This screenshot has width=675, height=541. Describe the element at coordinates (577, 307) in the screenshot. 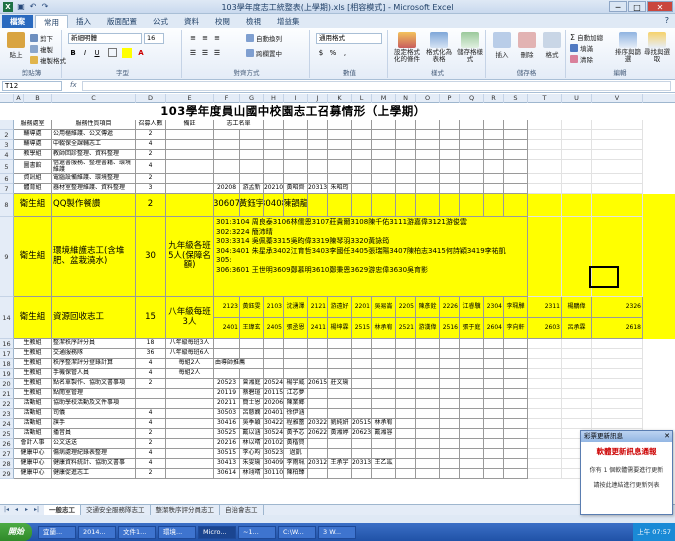

I see `student-name-cell: 楊鵬偉` at that location.